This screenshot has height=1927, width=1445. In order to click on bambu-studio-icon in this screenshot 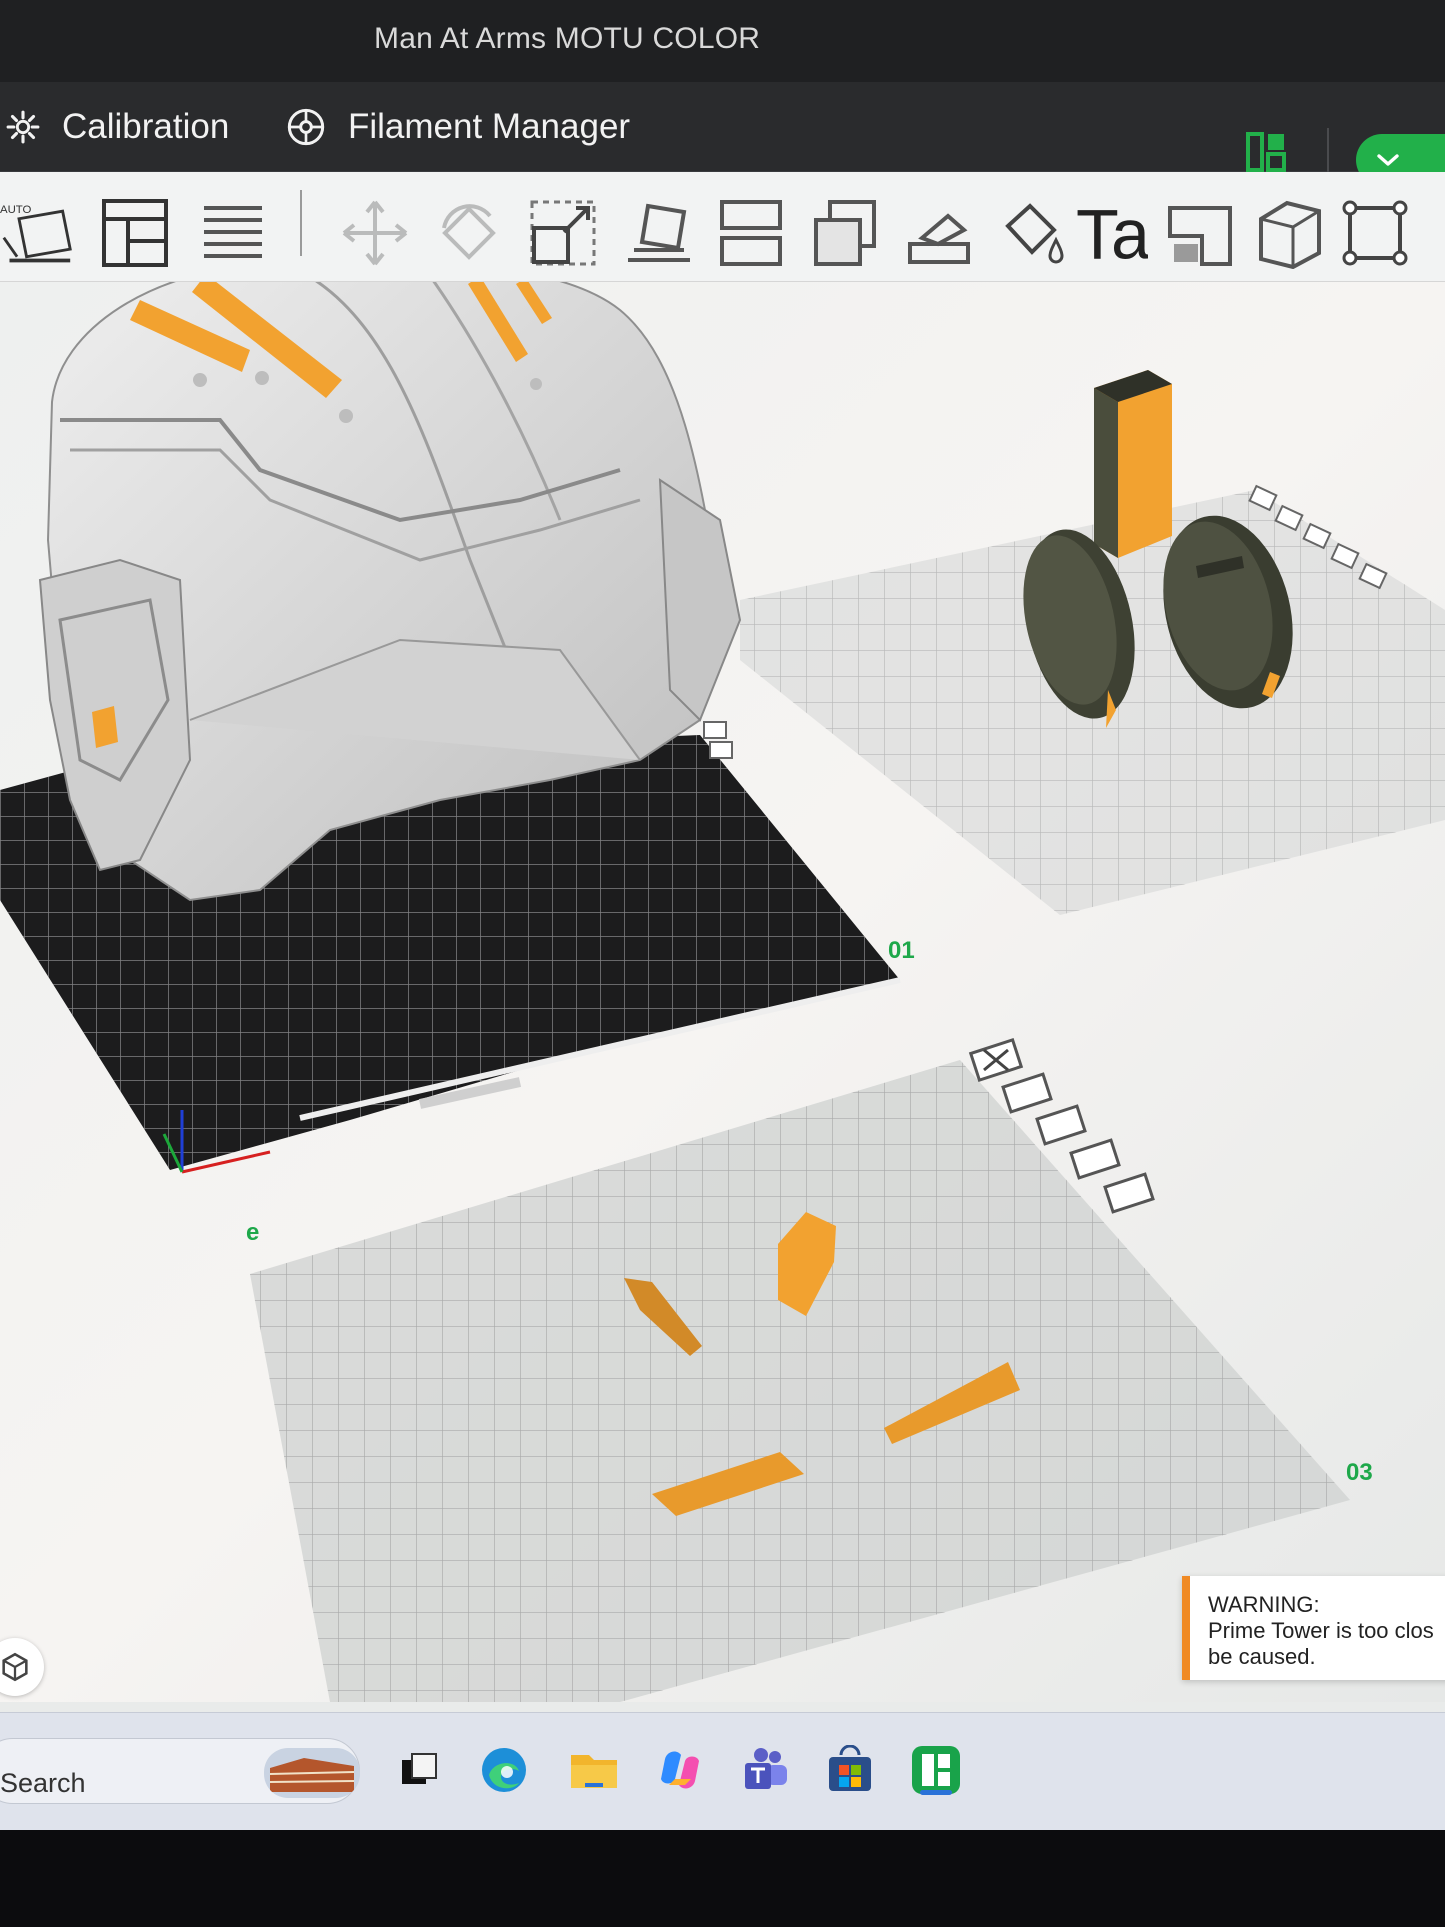, I will do `click(936, 1770)`.